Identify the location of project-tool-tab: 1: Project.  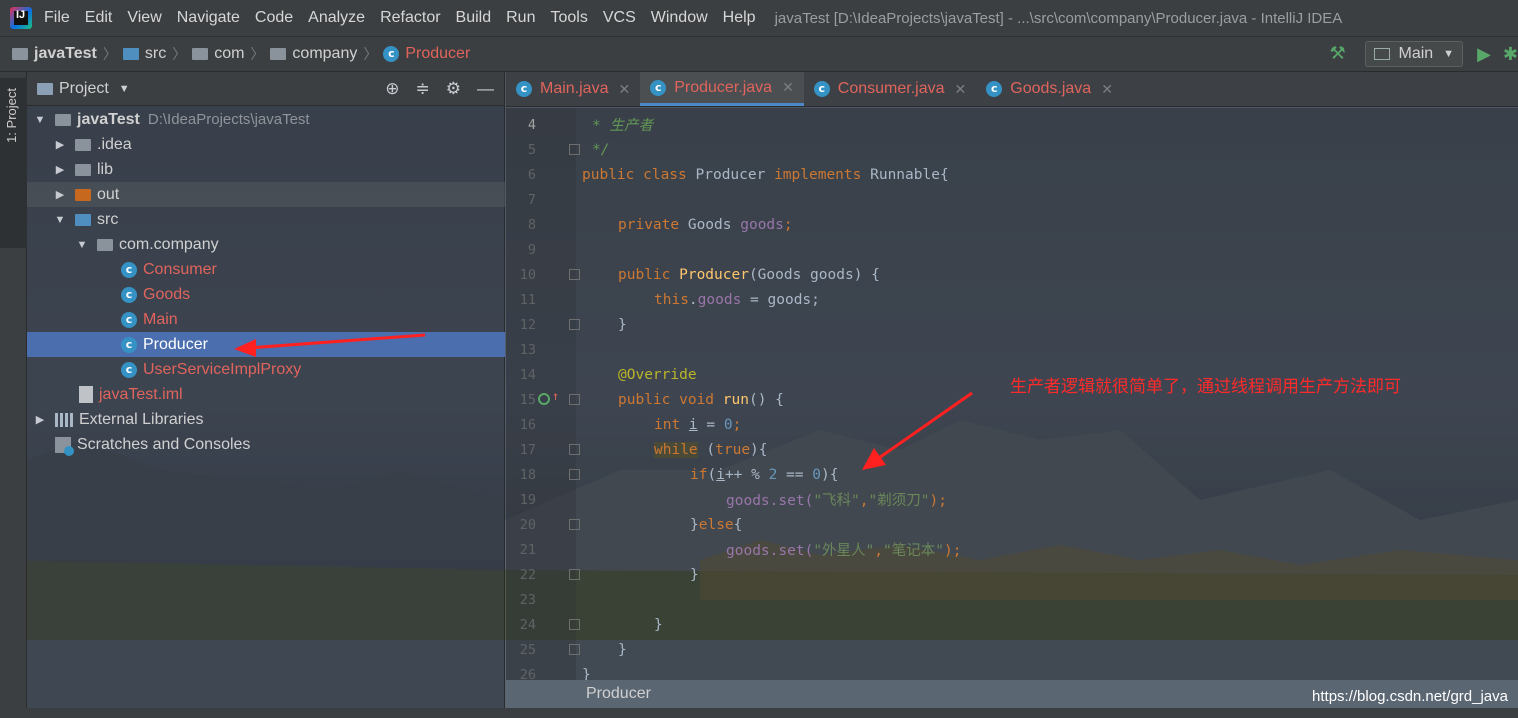
(13, 163).